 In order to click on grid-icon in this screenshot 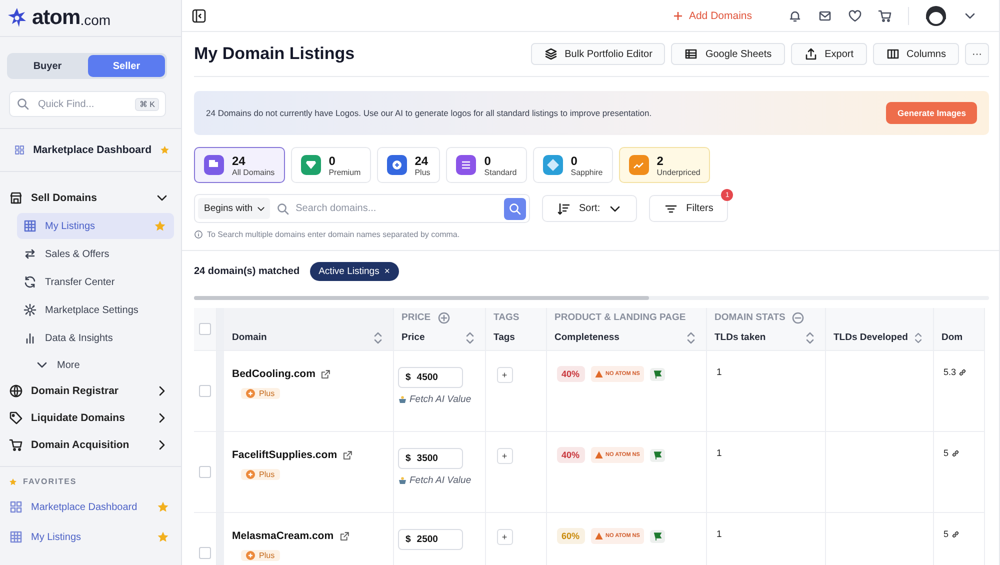, I will do `click(20, 150)`.